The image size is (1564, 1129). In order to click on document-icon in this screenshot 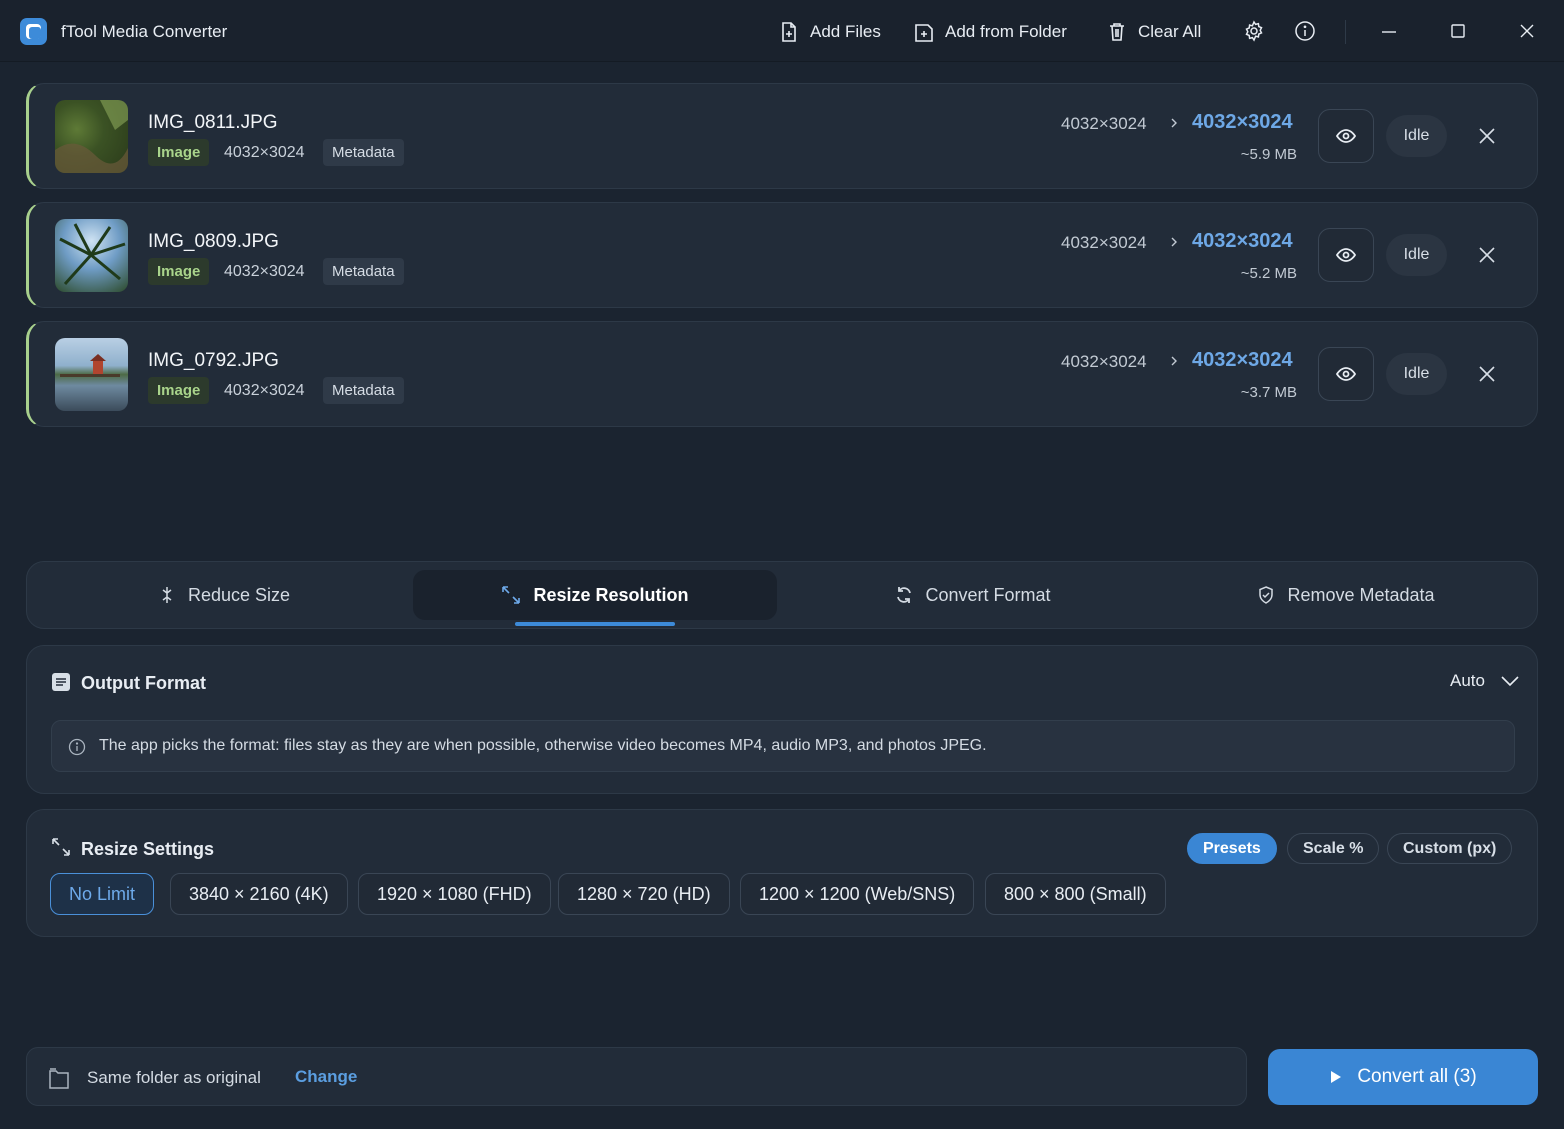, I will do `click(61, 682)`.